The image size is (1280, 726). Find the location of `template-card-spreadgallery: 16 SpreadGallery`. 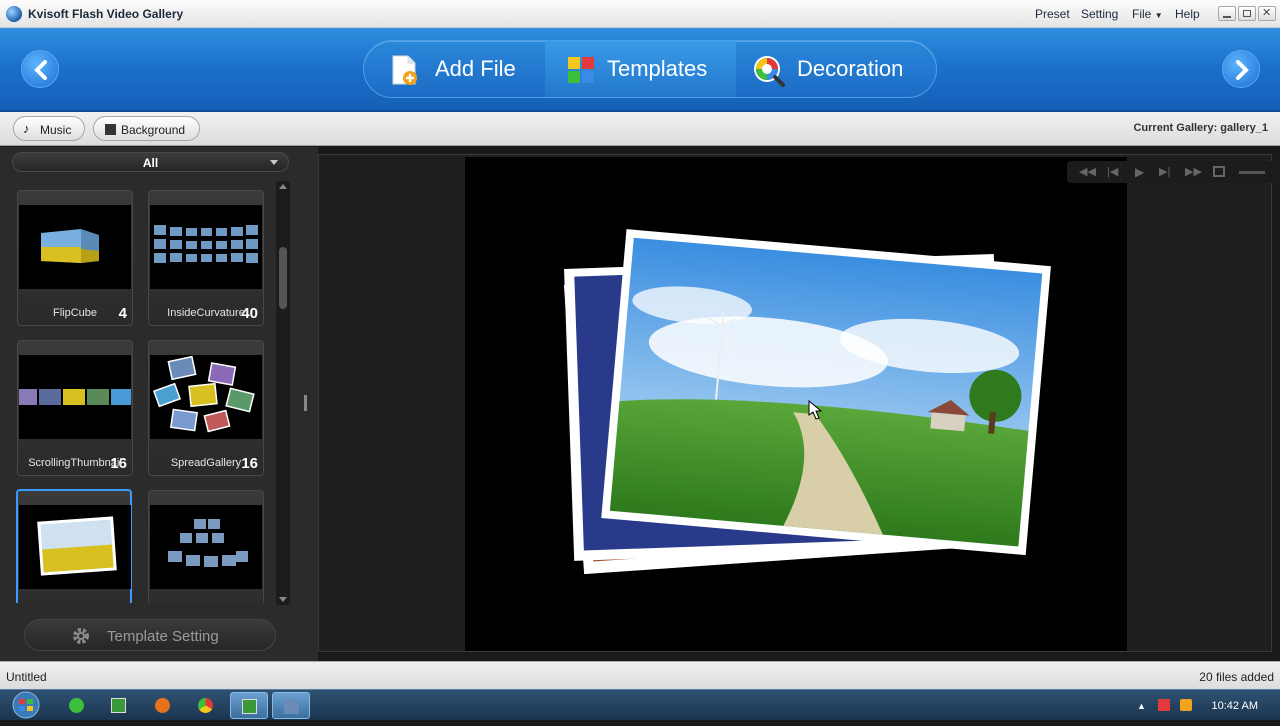

template-card-spreadgallery: 16 SpreadGallery is located at coordinates (206, 408).